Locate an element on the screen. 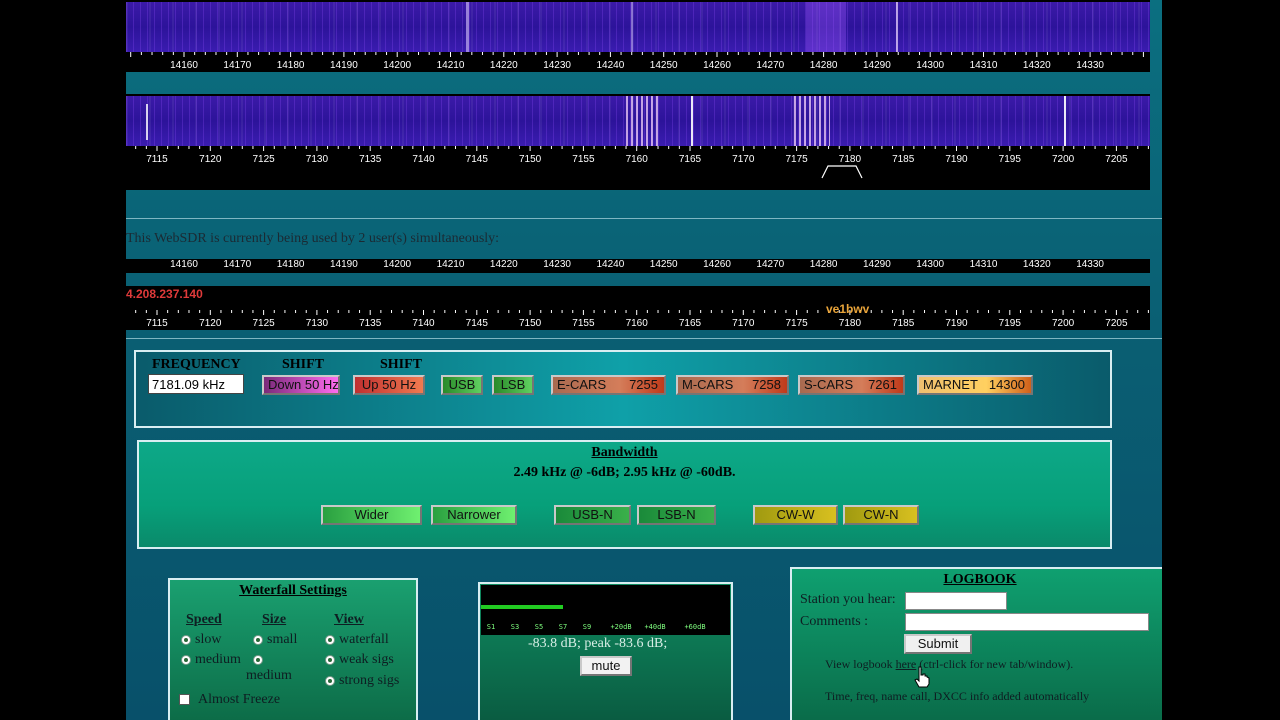 This screenshot has height=720, width=1280. station-input is located at coordinates (956, 601).